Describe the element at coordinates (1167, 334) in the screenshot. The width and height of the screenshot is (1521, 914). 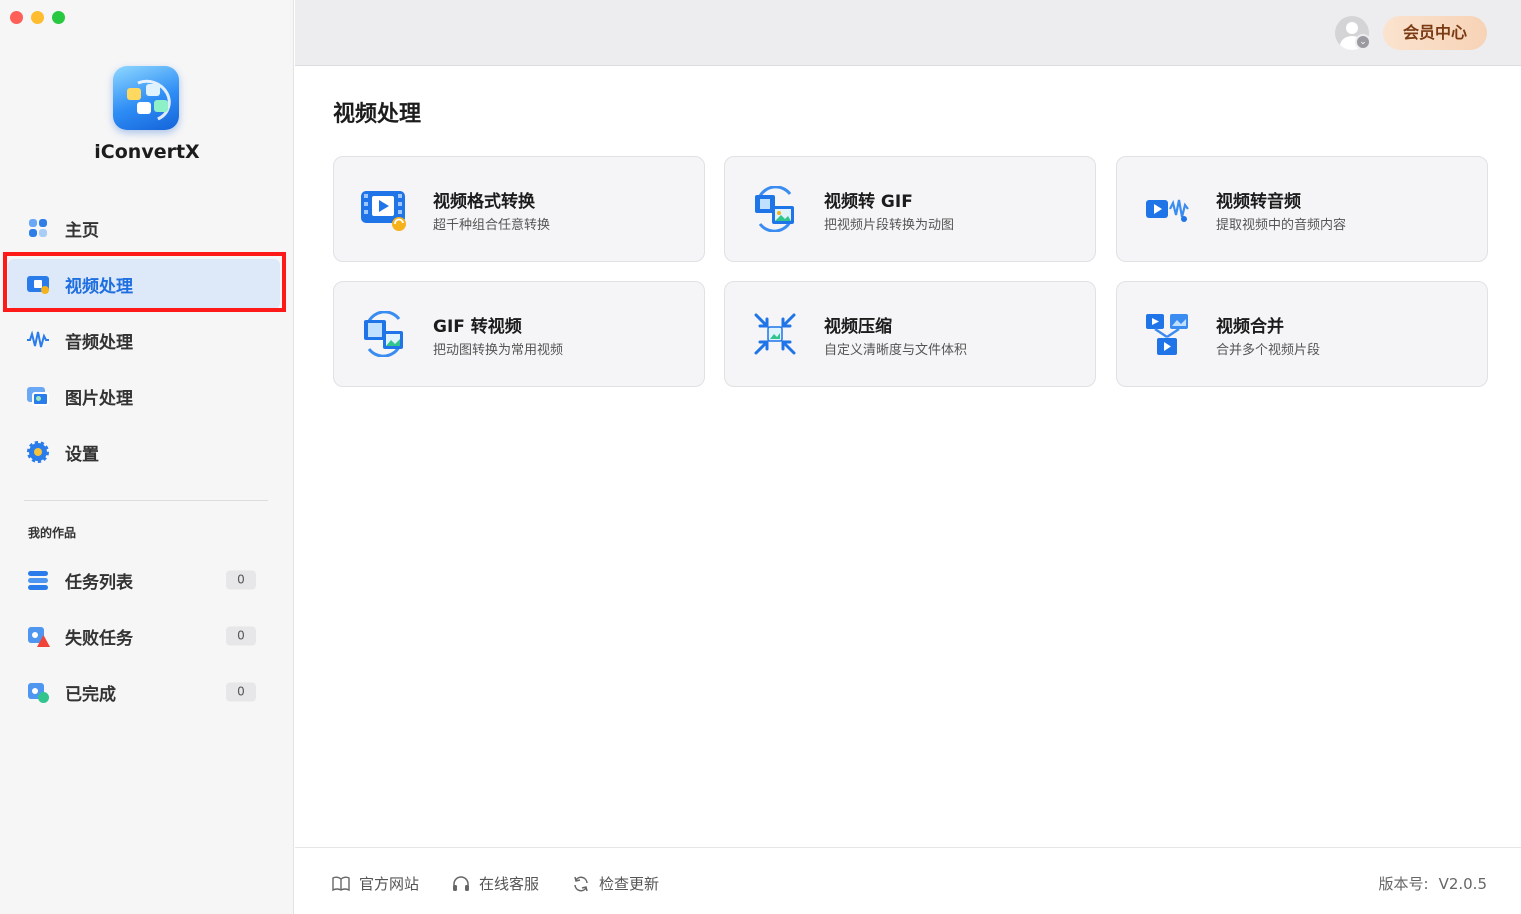
I see `merge-icon` at that location.